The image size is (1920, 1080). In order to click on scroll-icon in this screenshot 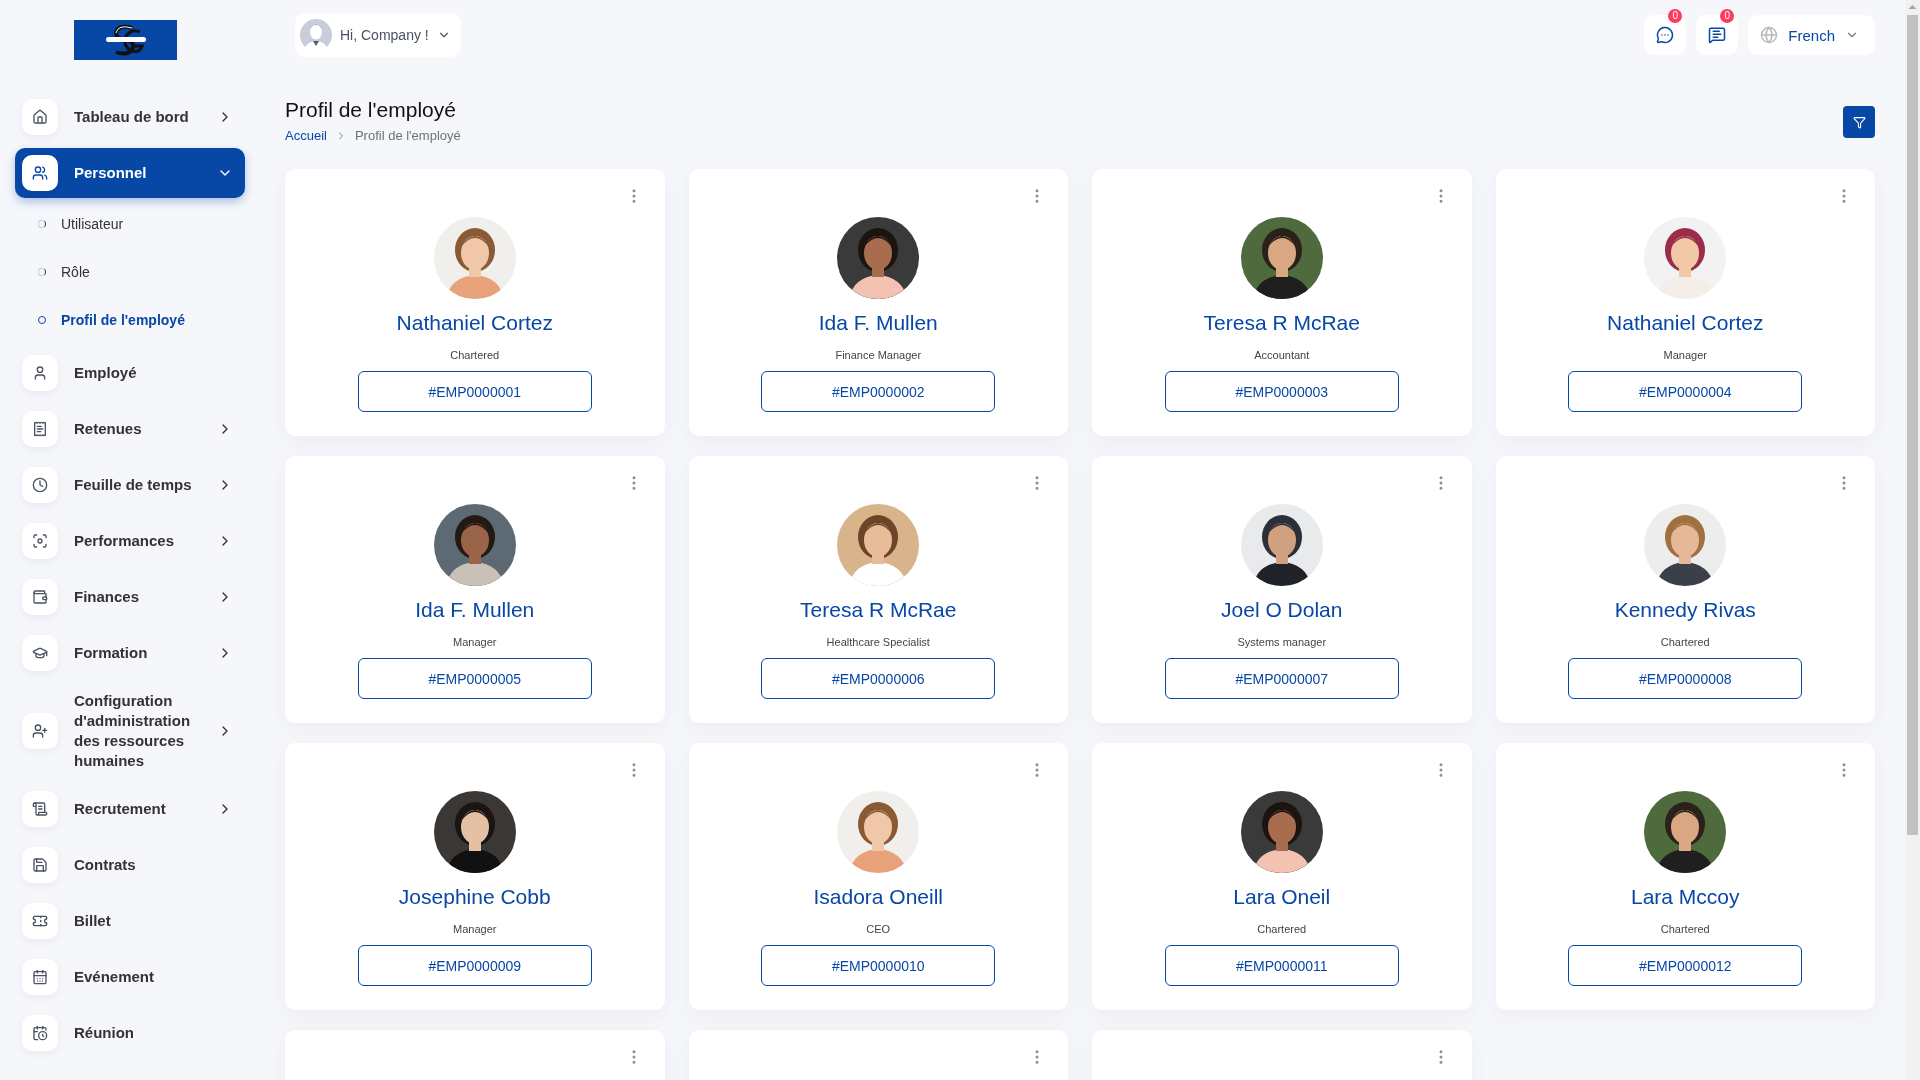, I will do `click(40, 809)`.